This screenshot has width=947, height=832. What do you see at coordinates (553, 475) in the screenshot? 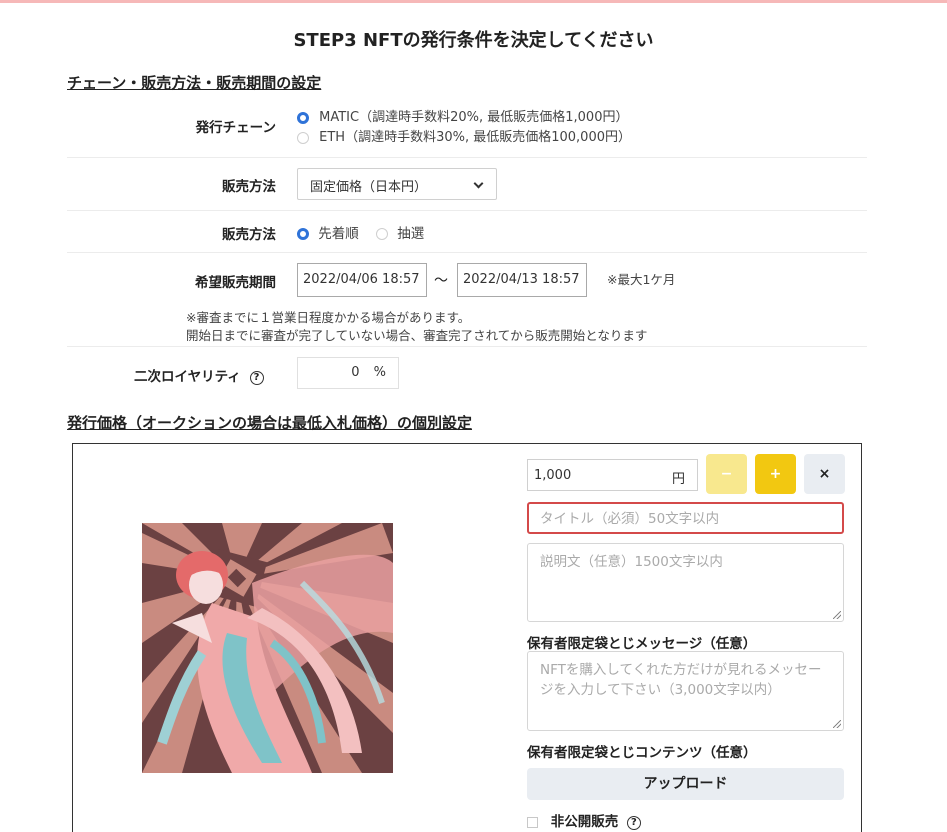
I see `price-value: 1,000` at bounding box center [553, 475].